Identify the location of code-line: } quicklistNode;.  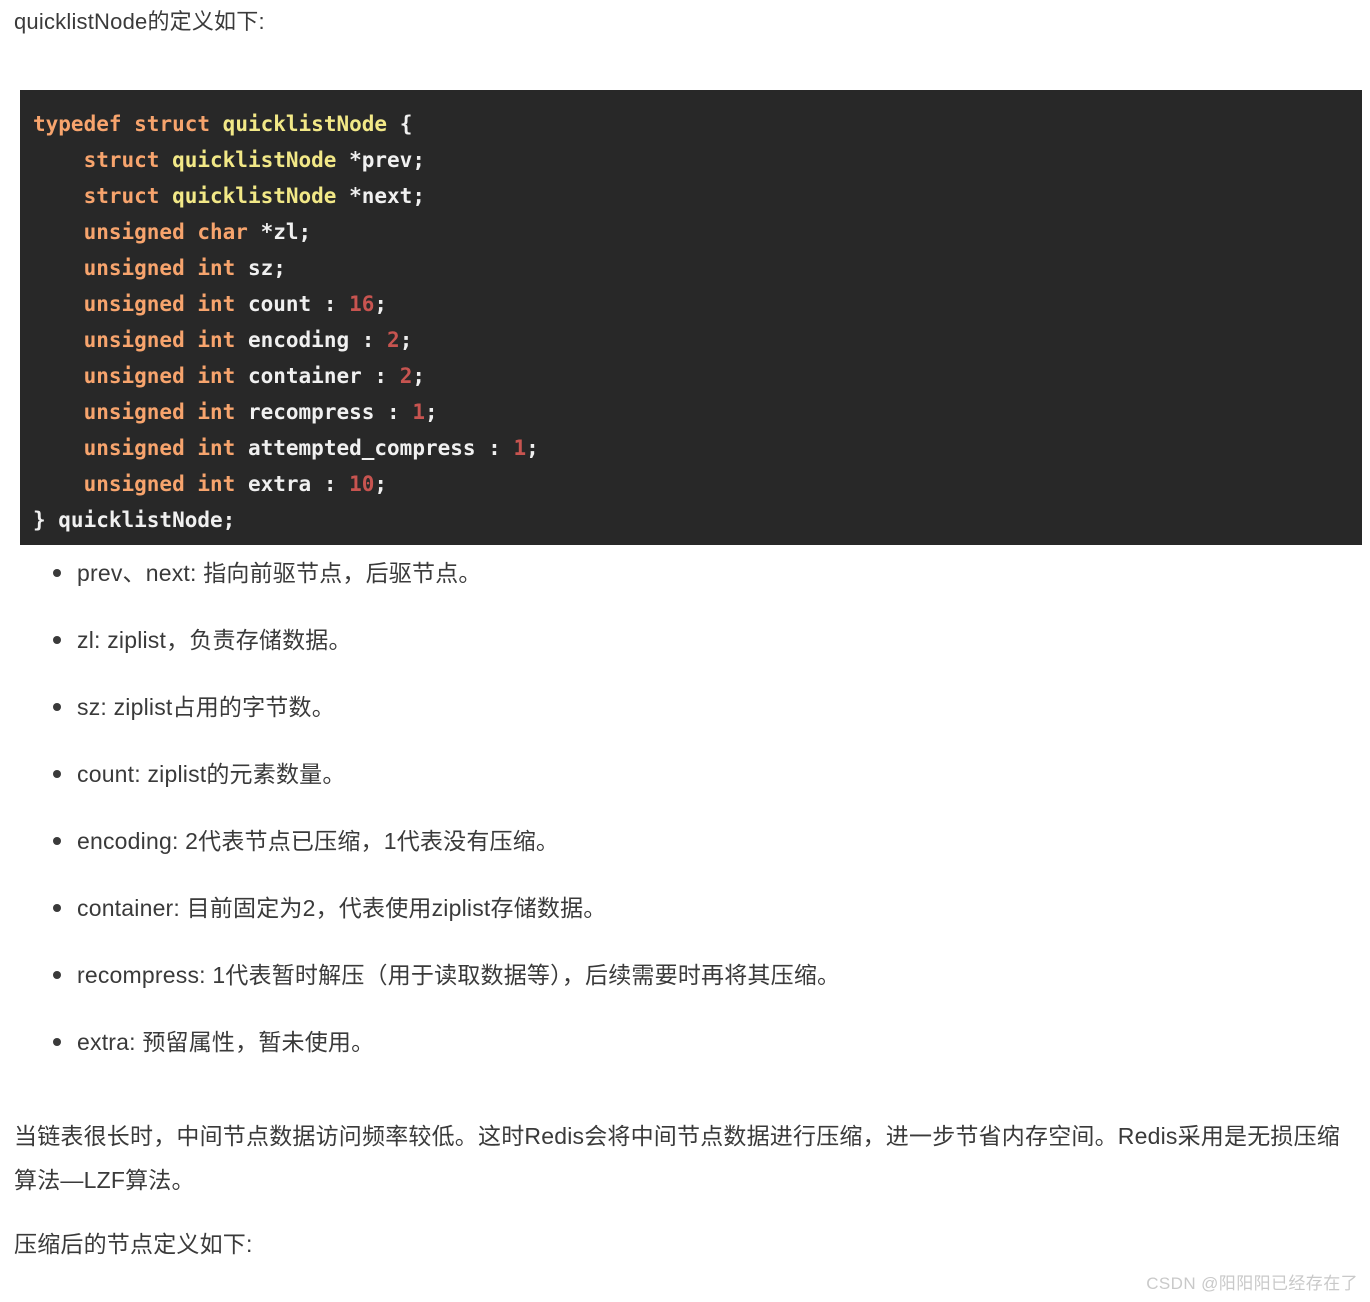
(691, 520).